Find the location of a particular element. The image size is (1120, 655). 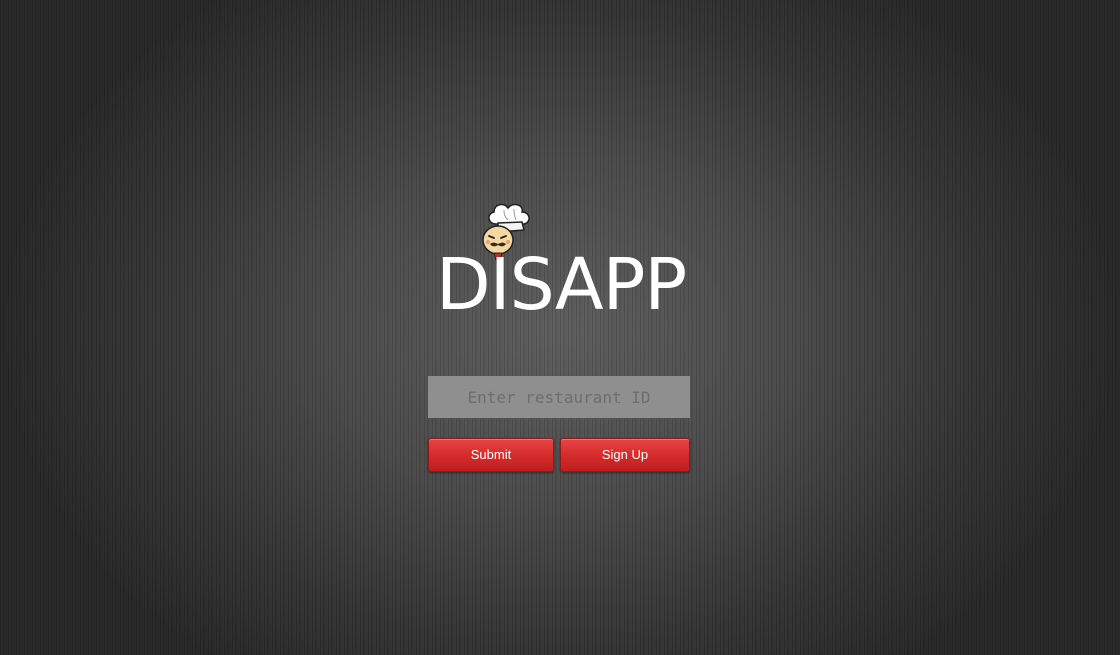

submit-button: Submit is located at coordinates (491, 455).